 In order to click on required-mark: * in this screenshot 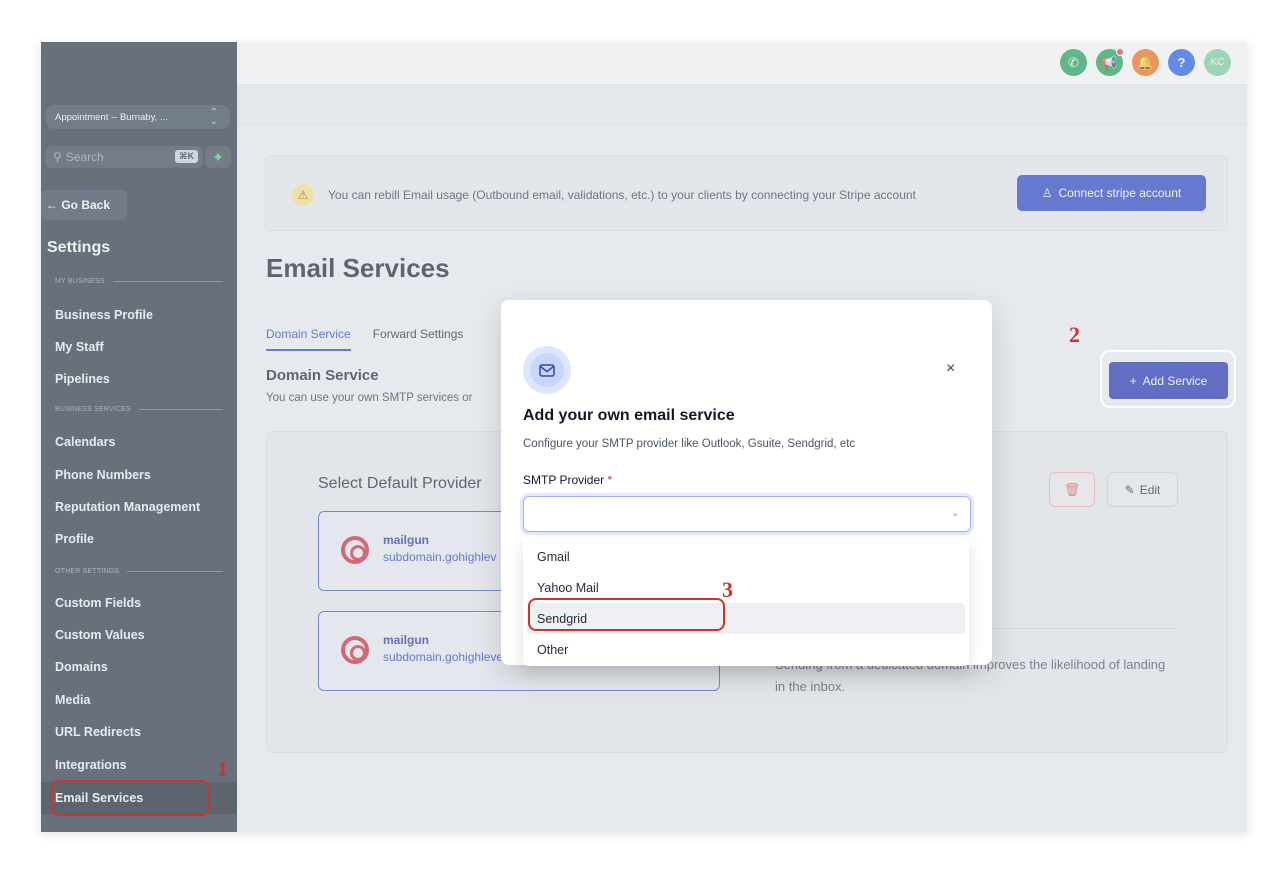, I will do `click(610, 480)`.